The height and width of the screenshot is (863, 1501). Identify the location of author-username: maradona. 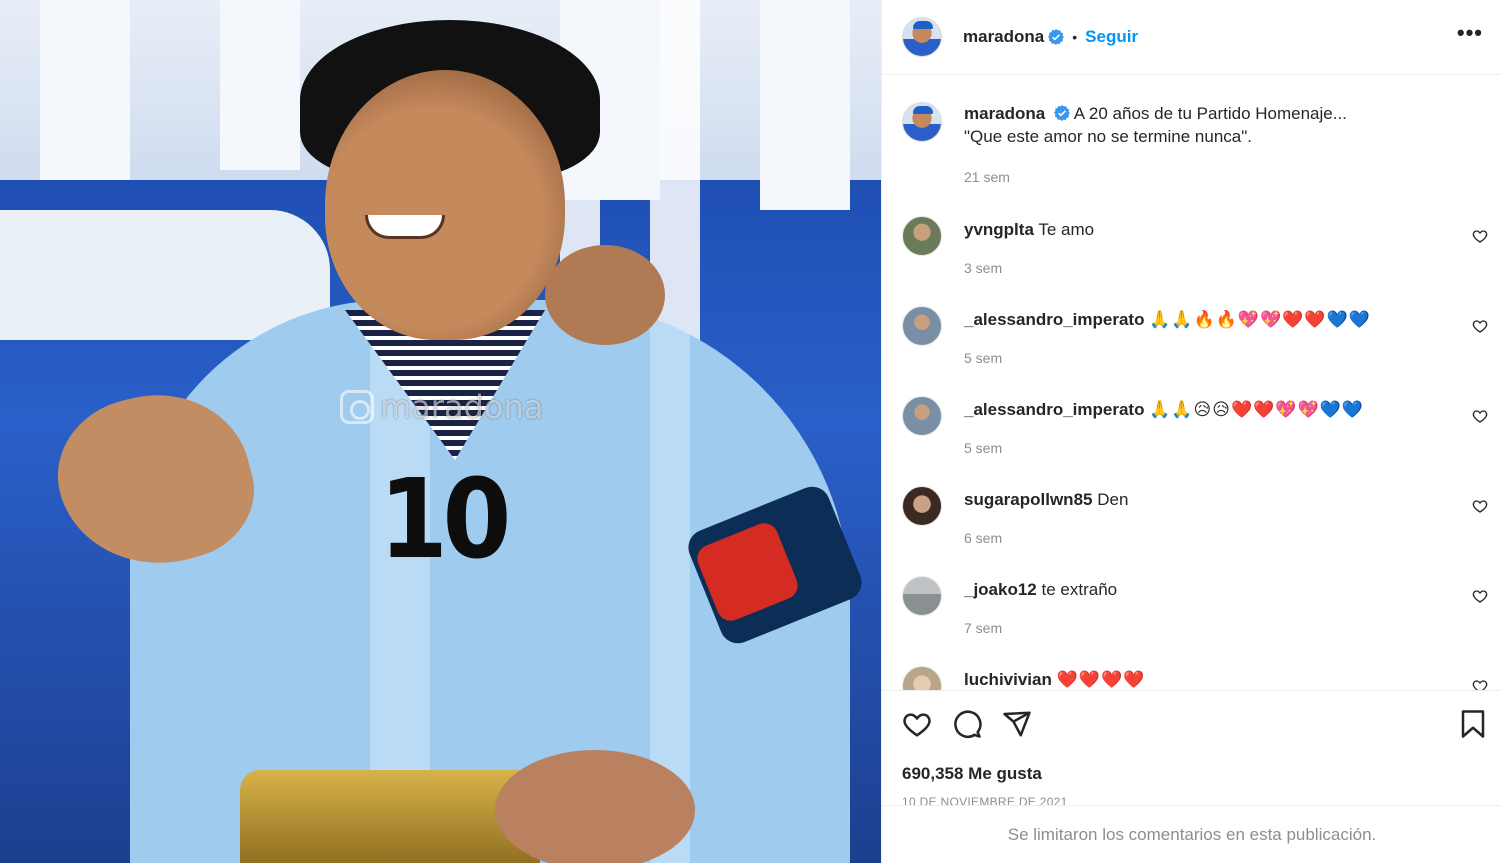
(1003, 37).